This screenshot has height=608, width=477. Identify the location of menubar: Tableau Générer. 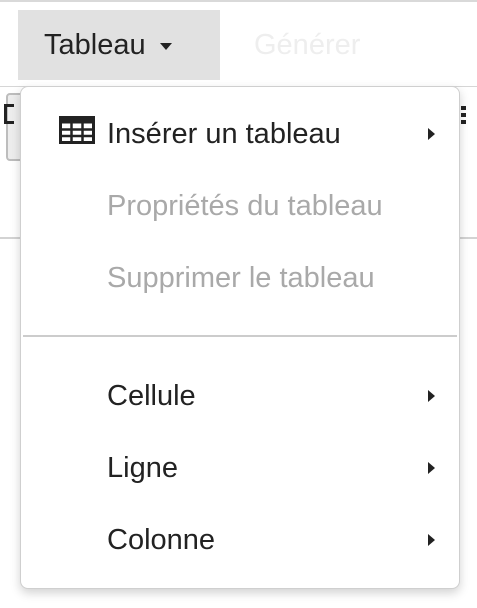
(238, 43).